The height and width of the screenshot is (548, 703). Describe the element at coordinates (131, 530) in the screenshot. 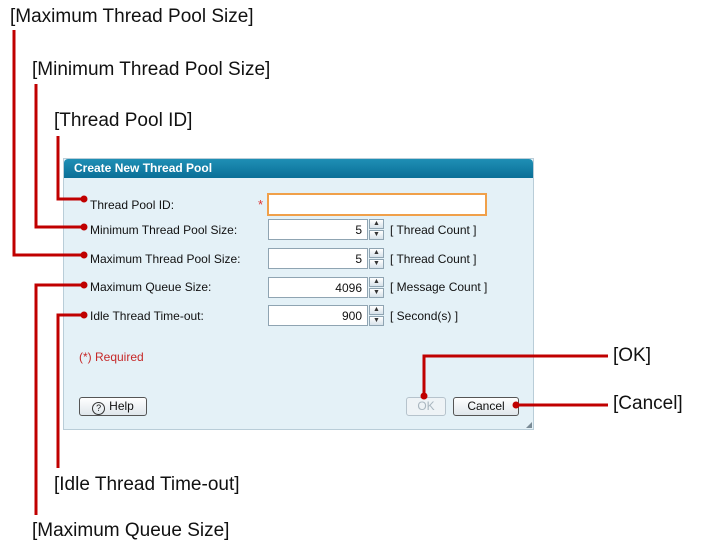

I see `callout-maximum-queue-size: [Maximum Queue Size]` at that location.